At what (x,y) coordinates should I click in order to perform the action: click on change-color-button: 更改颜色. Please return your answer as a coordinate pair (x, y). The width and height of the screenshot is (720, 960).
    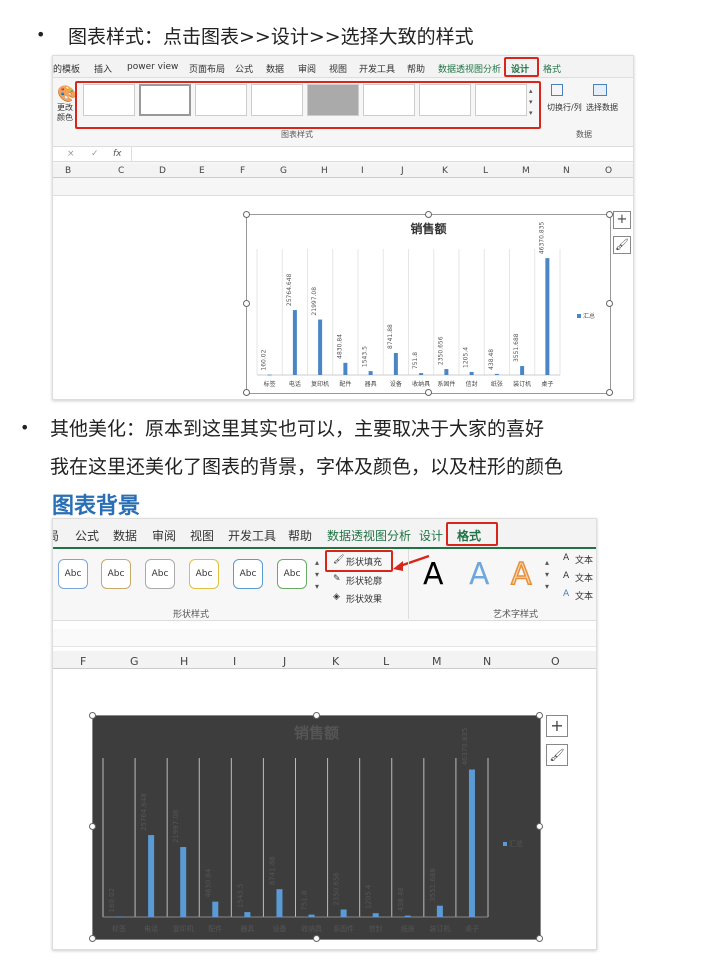
    Looking at the image, I should click on (66, 113).